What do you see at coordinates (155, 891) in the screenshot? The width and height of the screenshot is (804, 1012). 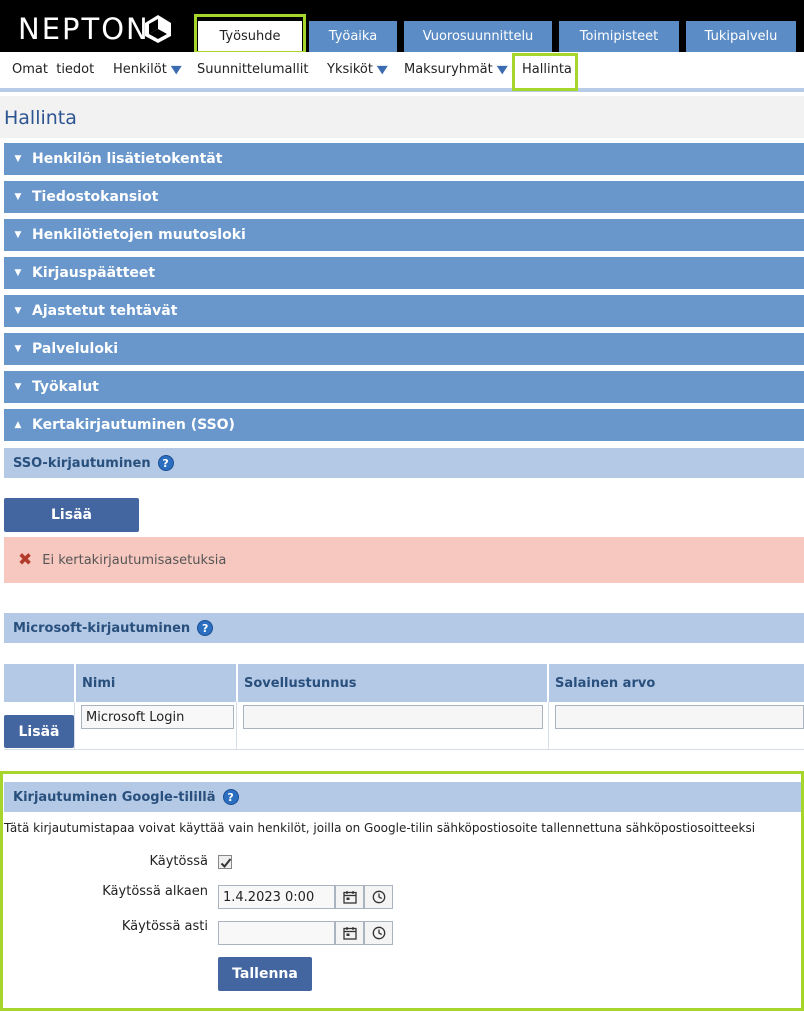 I see `start-date-label: Käytössä alkaen` at bounding box center [155, 891].